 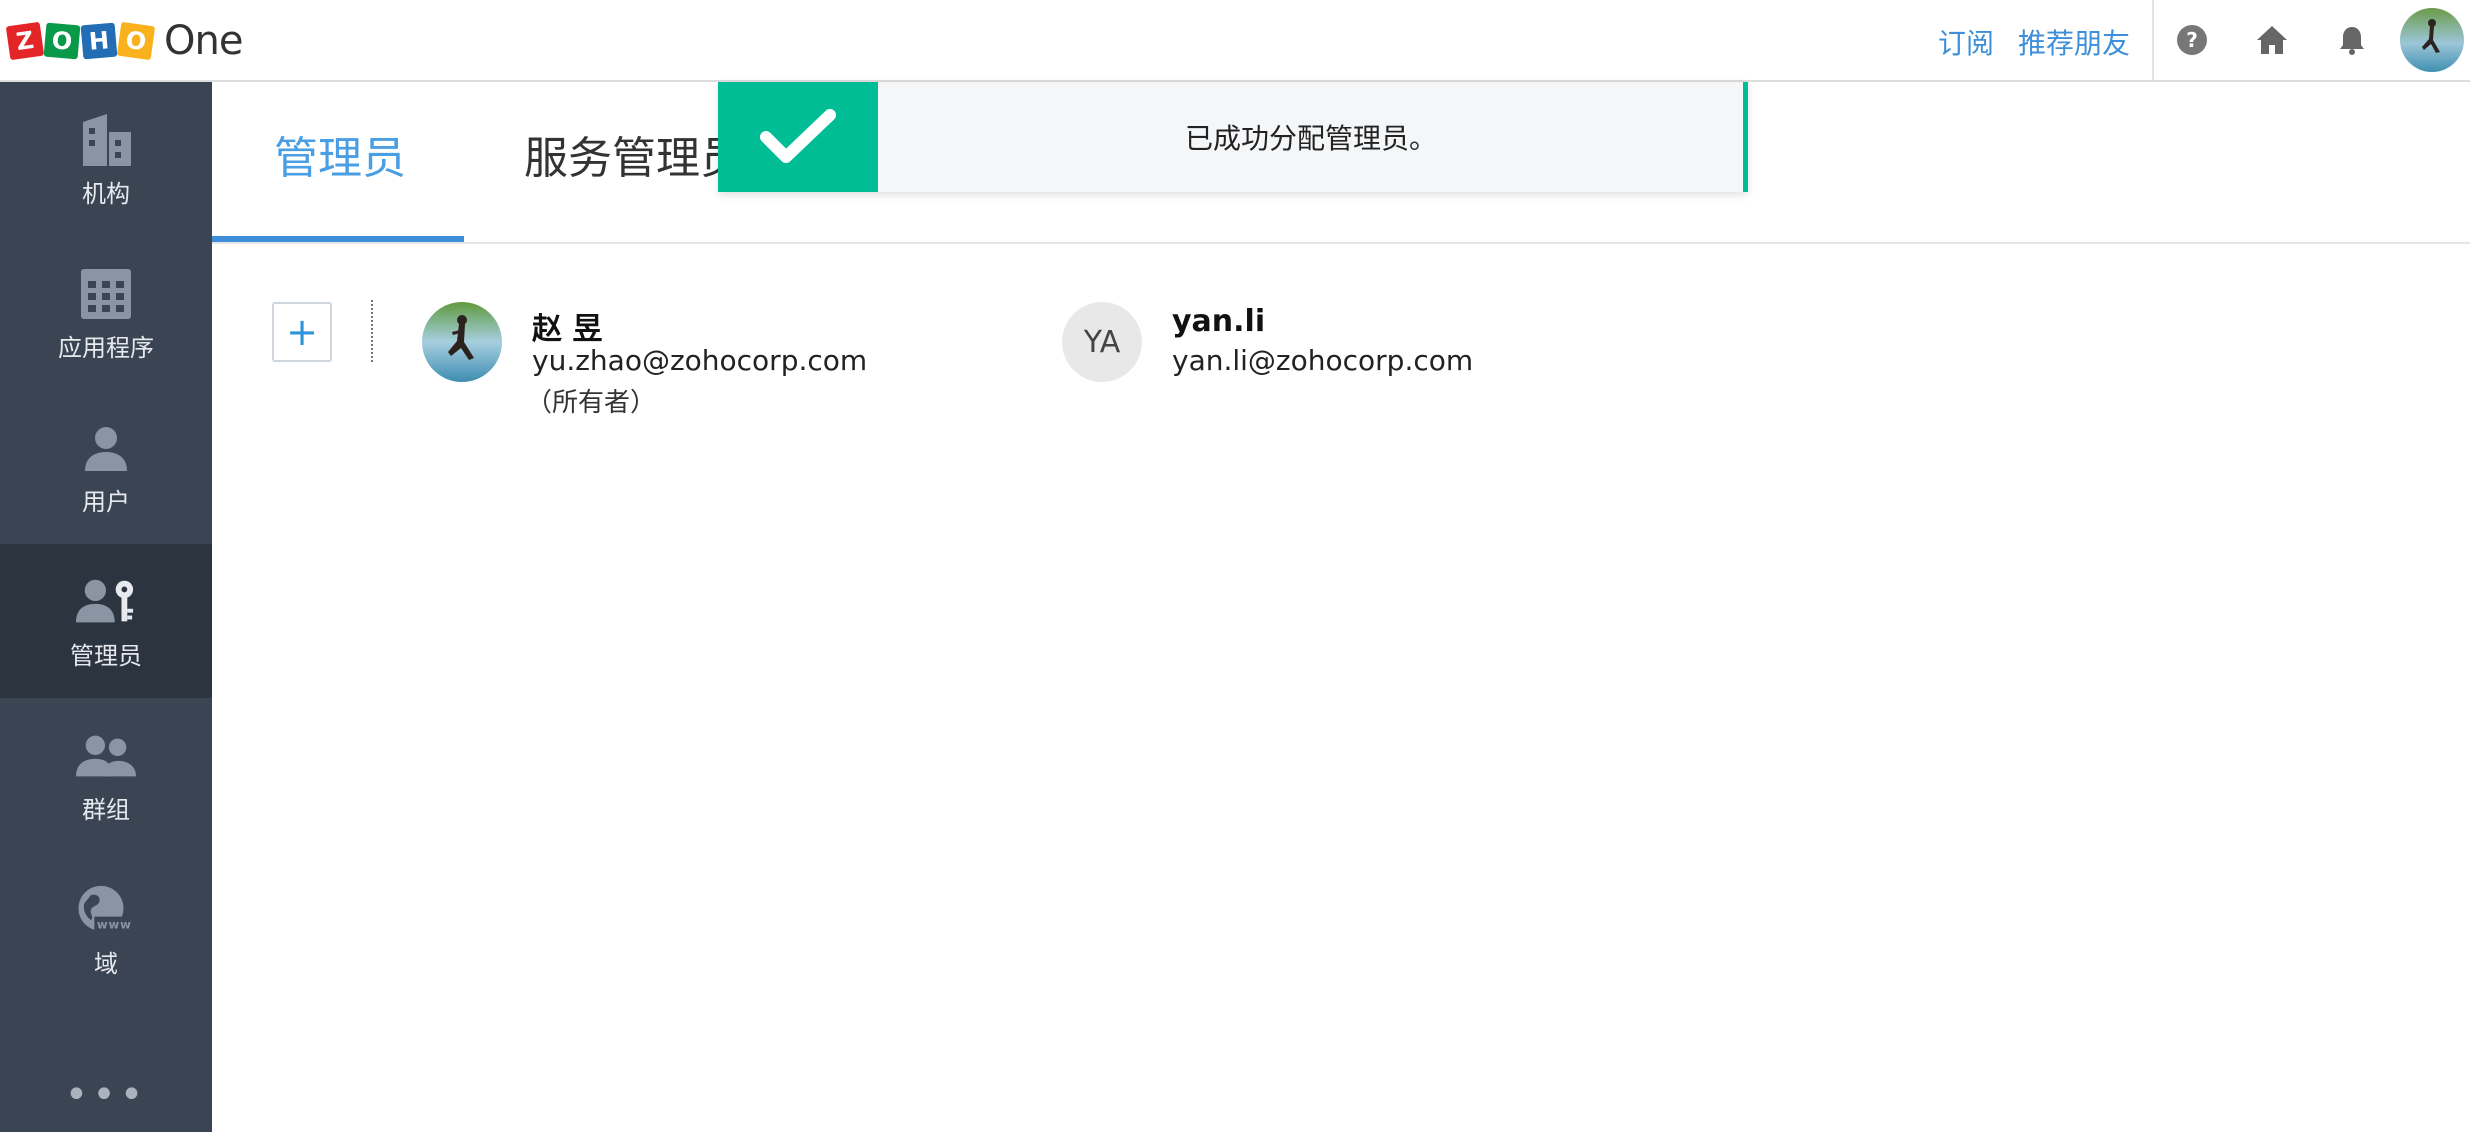 What do you see at coordinates (1219, 321) in the screenshot?
I see `admin-name: yan.li` at bounding box center [1219, 321].